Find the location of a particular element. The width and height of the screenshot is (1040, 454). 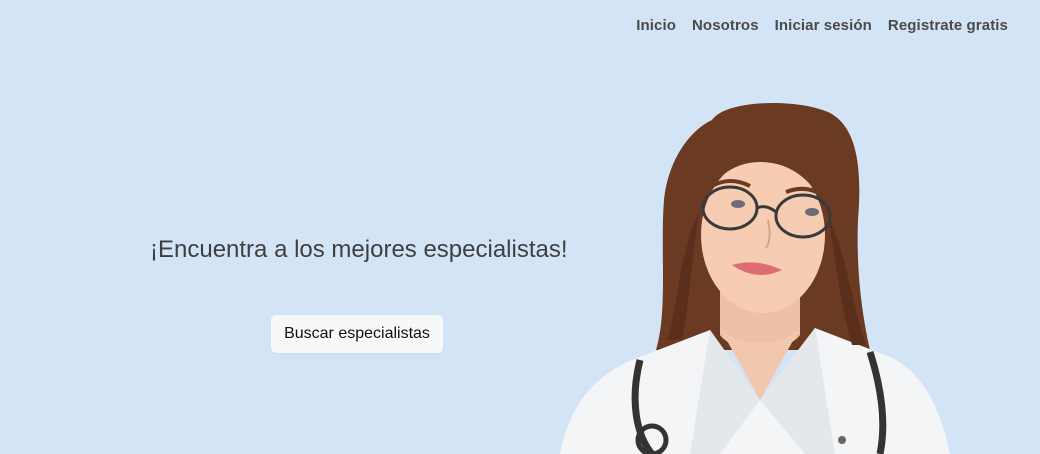

nav-link-registrate: Registrate gratis is located at coordinates (948, 25).